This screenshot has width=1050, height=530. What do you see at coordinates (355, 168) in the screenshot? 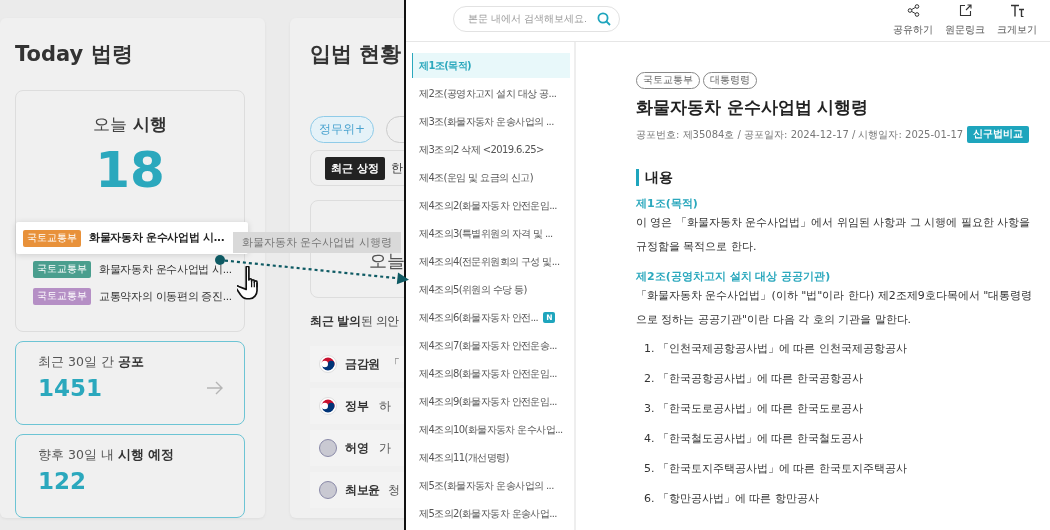
I see `recent-badge: 최근 상정` at bounding box center [355, 168].